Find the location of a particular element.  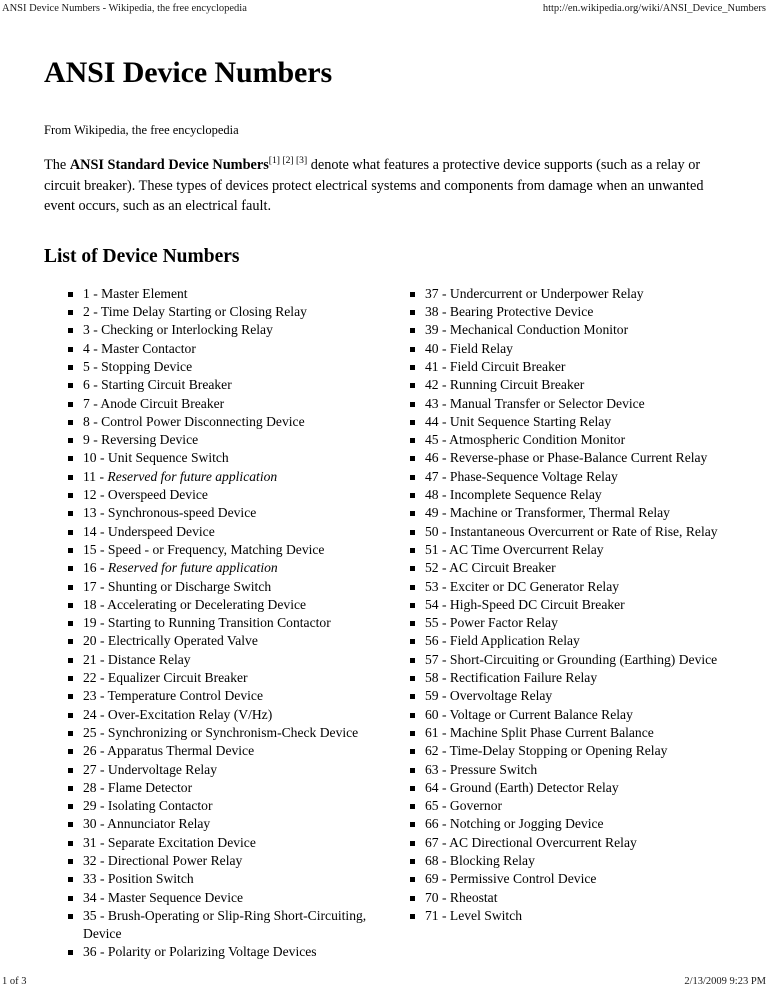

device-number: 16 is located at coordinates (90, 568).